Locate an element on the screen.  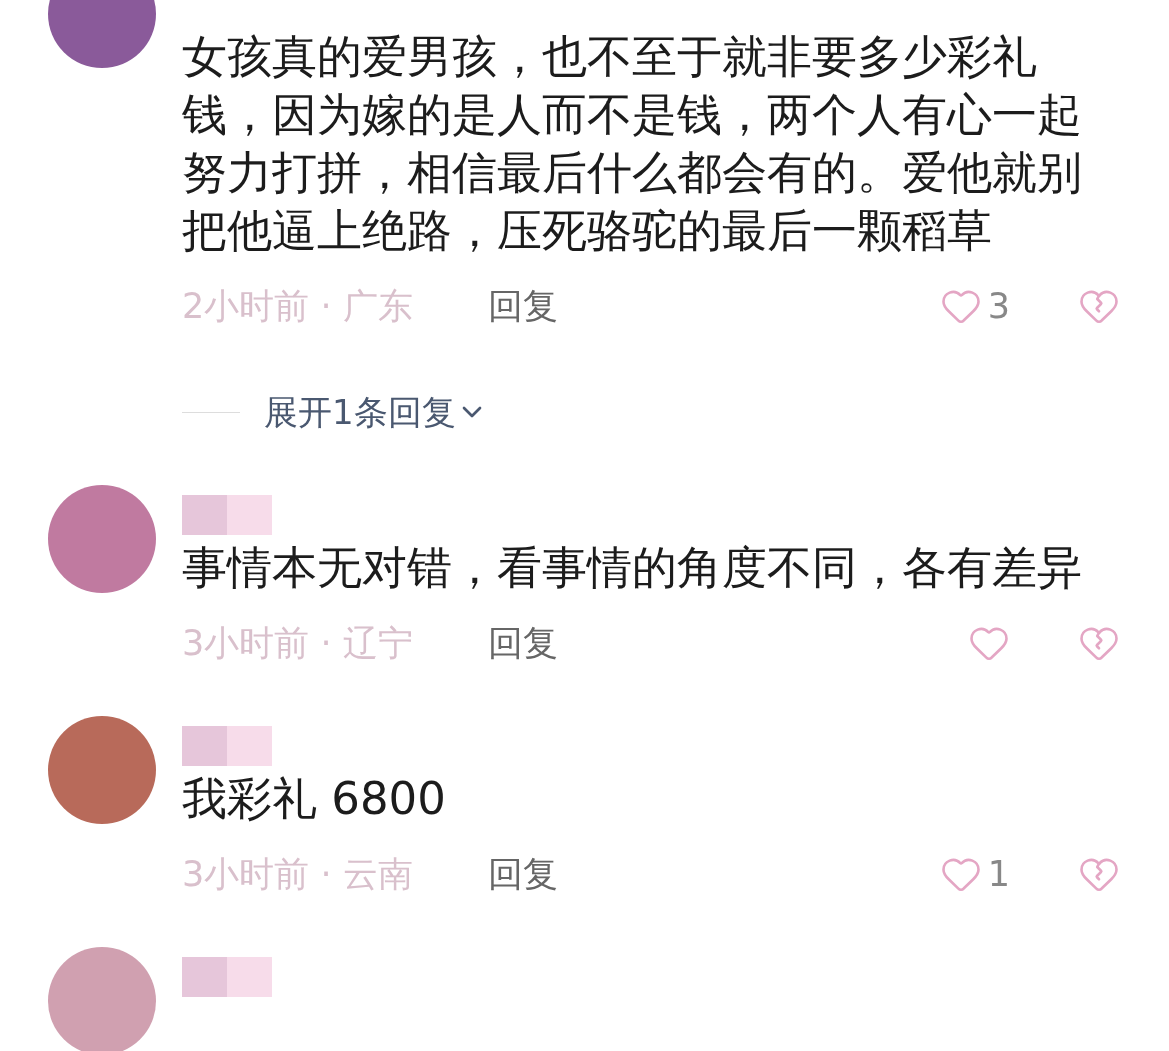
expand-replies-link: 展开1条回复 is located at coordinates (376, 412).